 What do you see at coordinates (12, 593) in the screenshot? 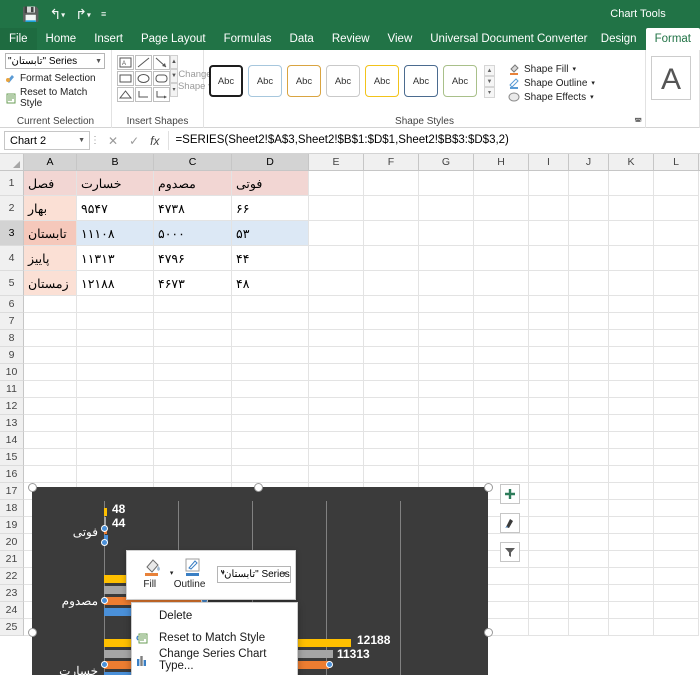
I see `row-header-23: 23` at bounding box center [12, 593].